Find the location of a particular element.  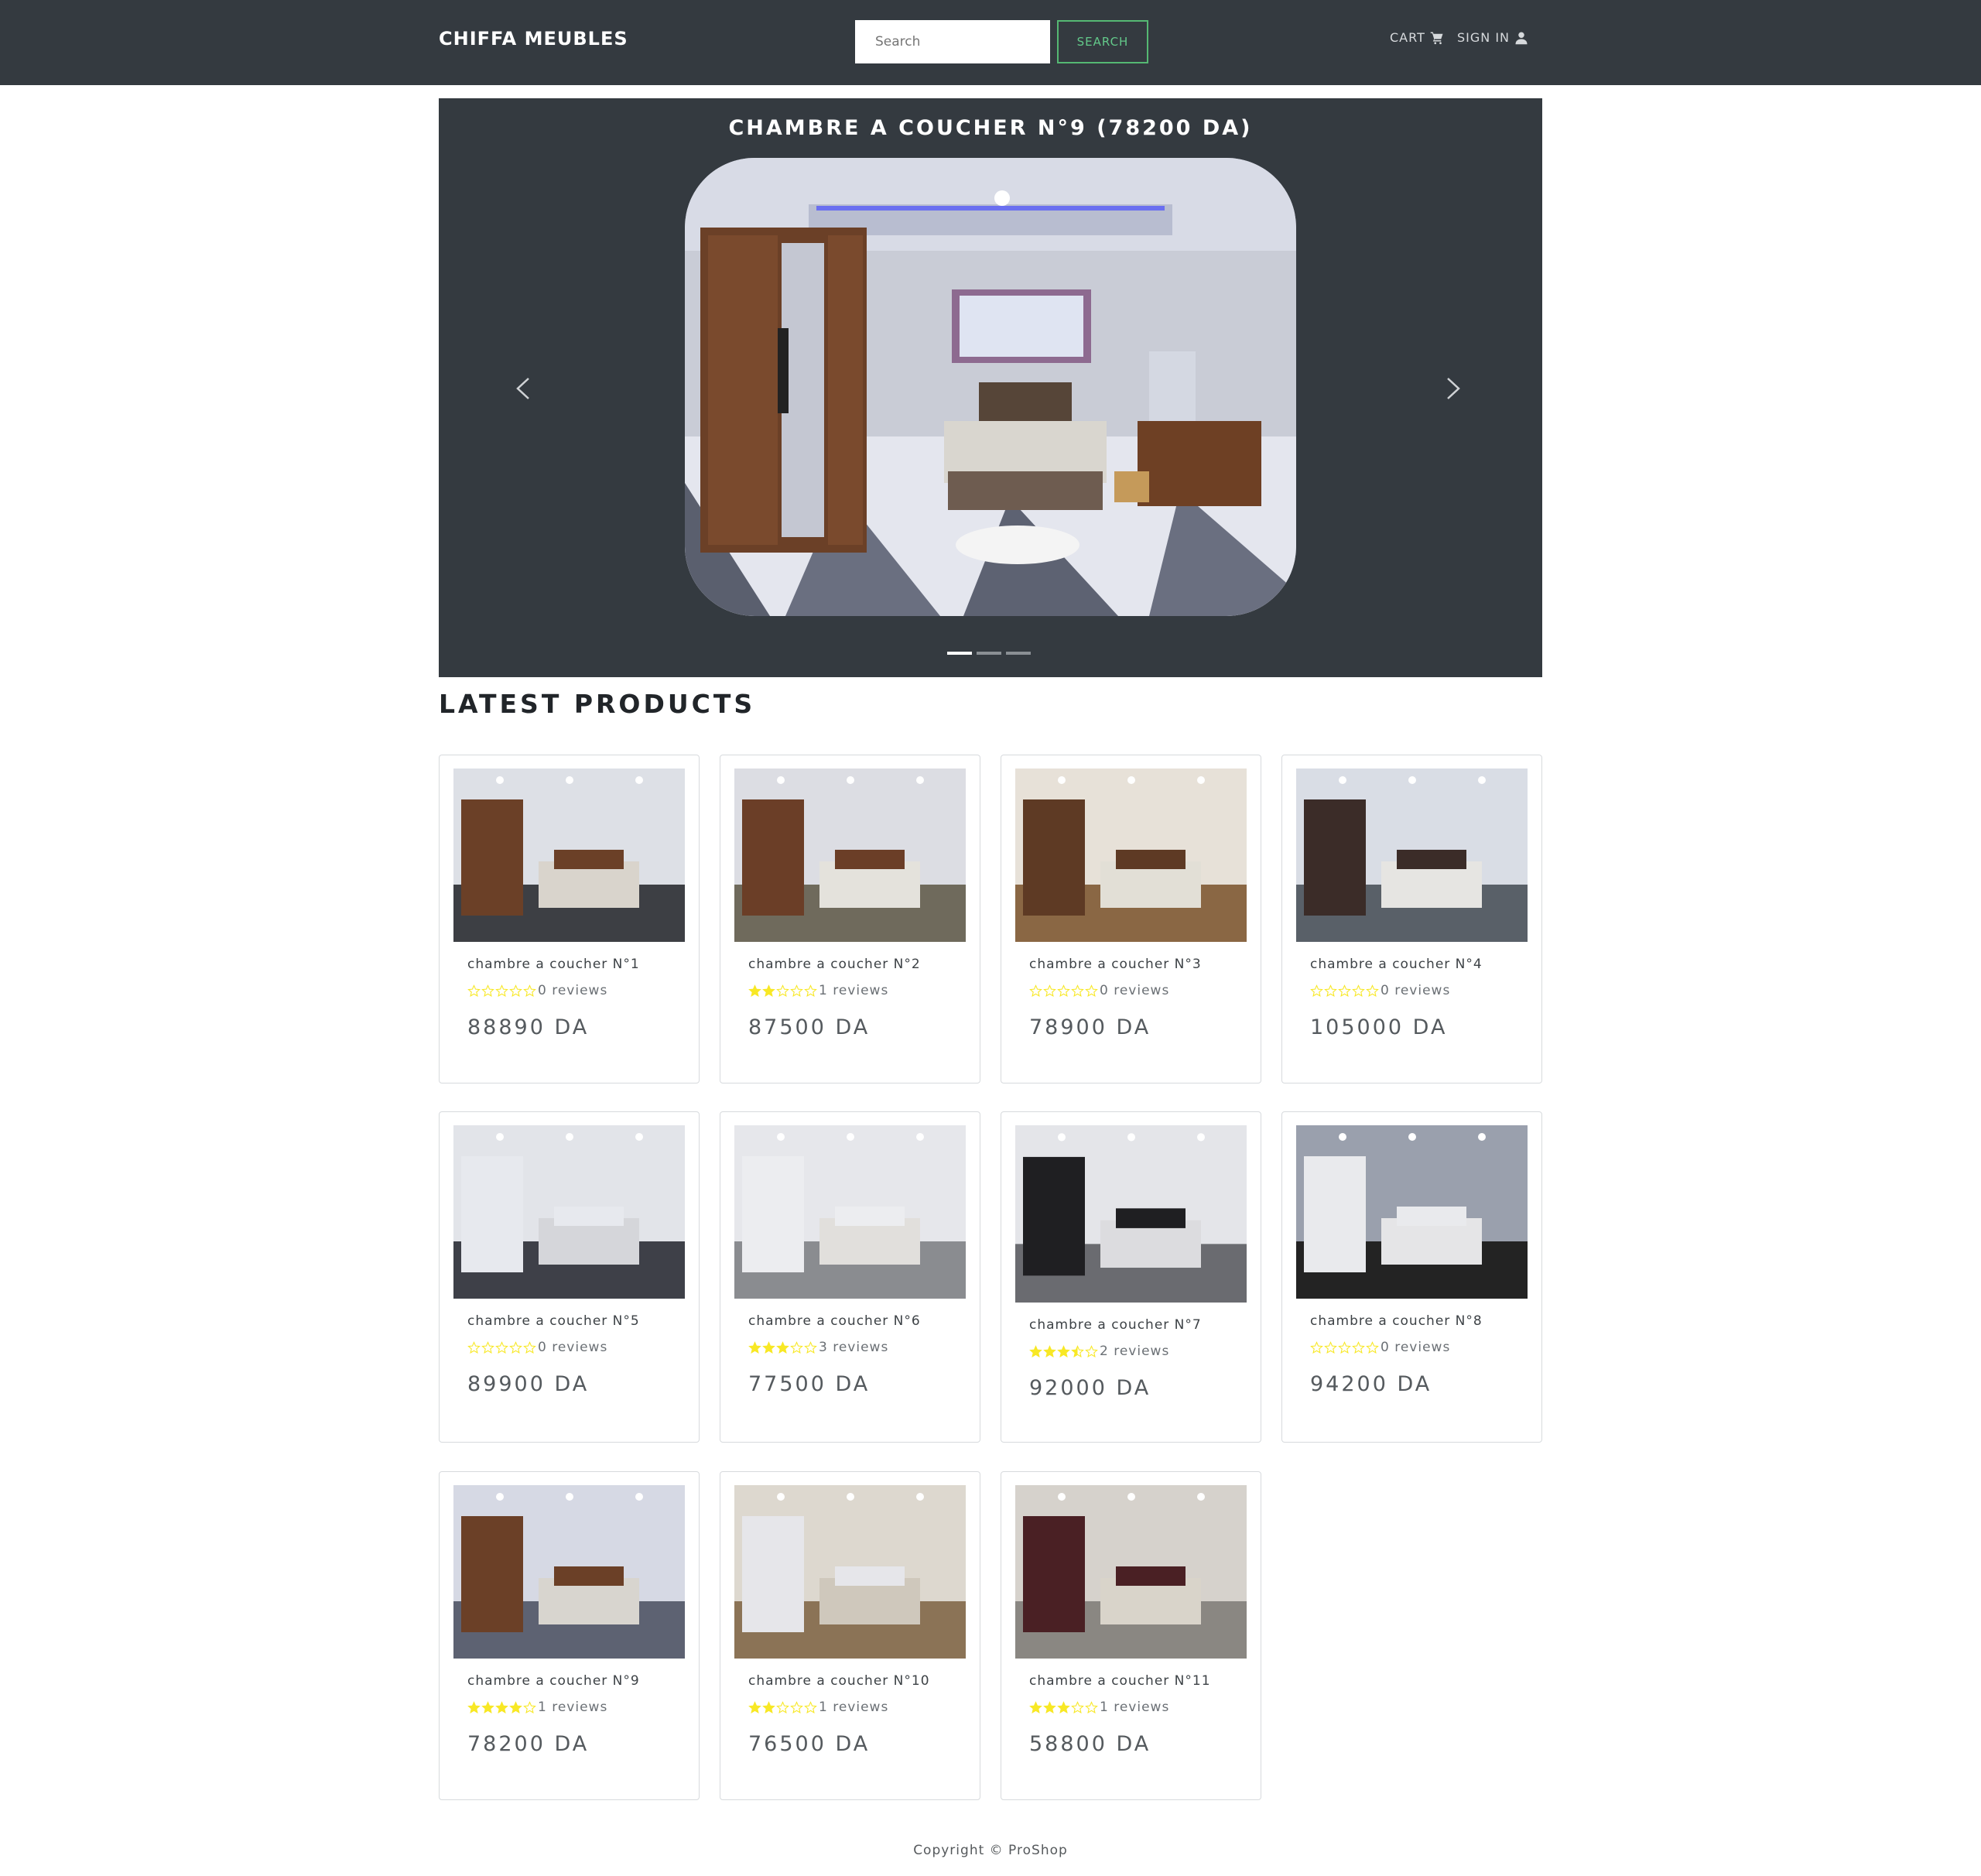

sign-in-label: SIGN IN is located at coordinates (1484, 37).